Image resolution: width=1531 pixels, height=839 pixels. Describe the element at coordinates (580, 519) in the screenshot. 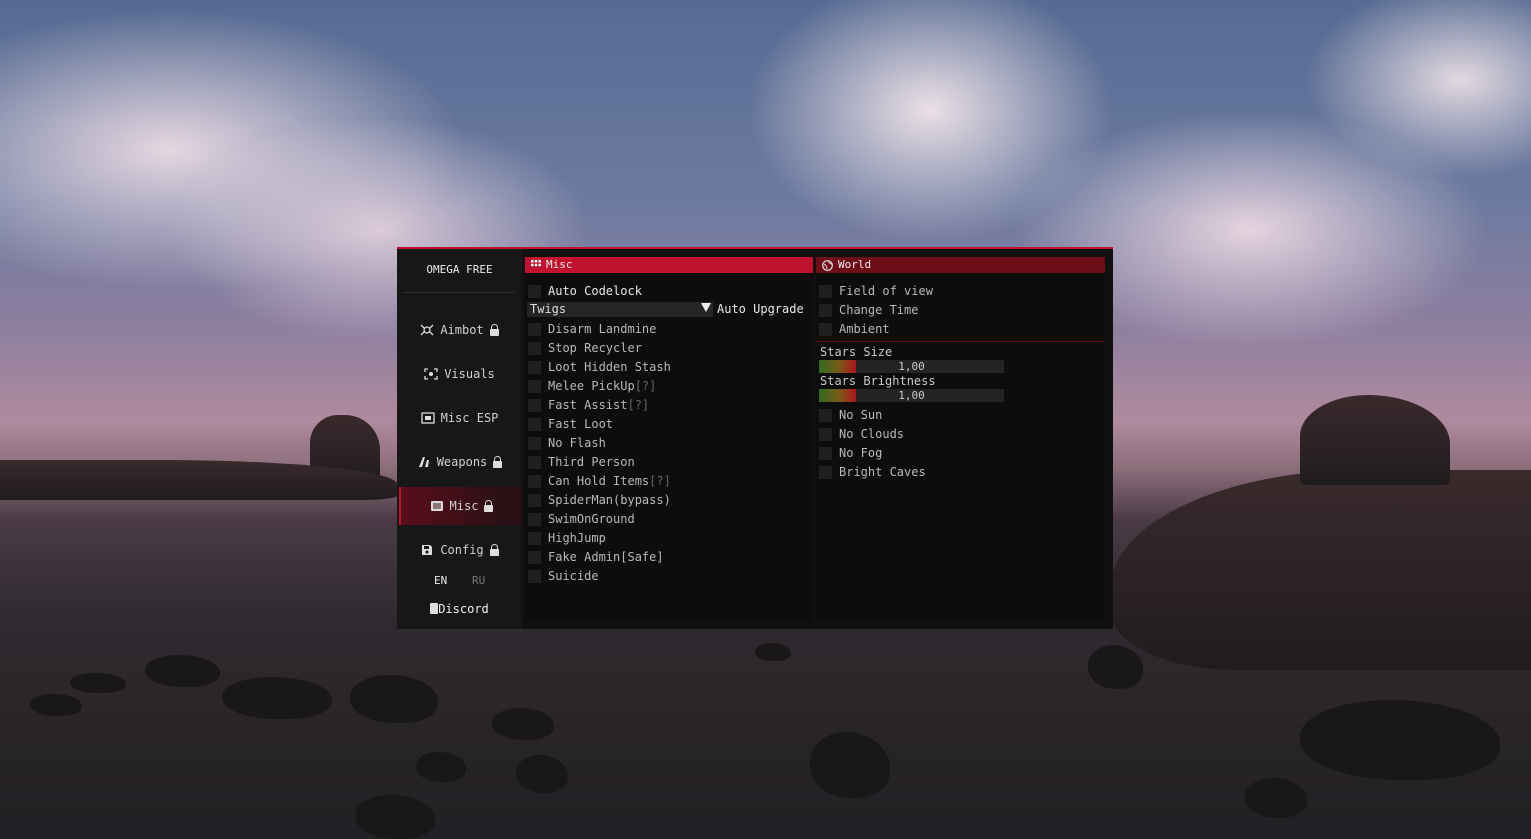

I see `swimonground-row: SwimOnGround` at that location.